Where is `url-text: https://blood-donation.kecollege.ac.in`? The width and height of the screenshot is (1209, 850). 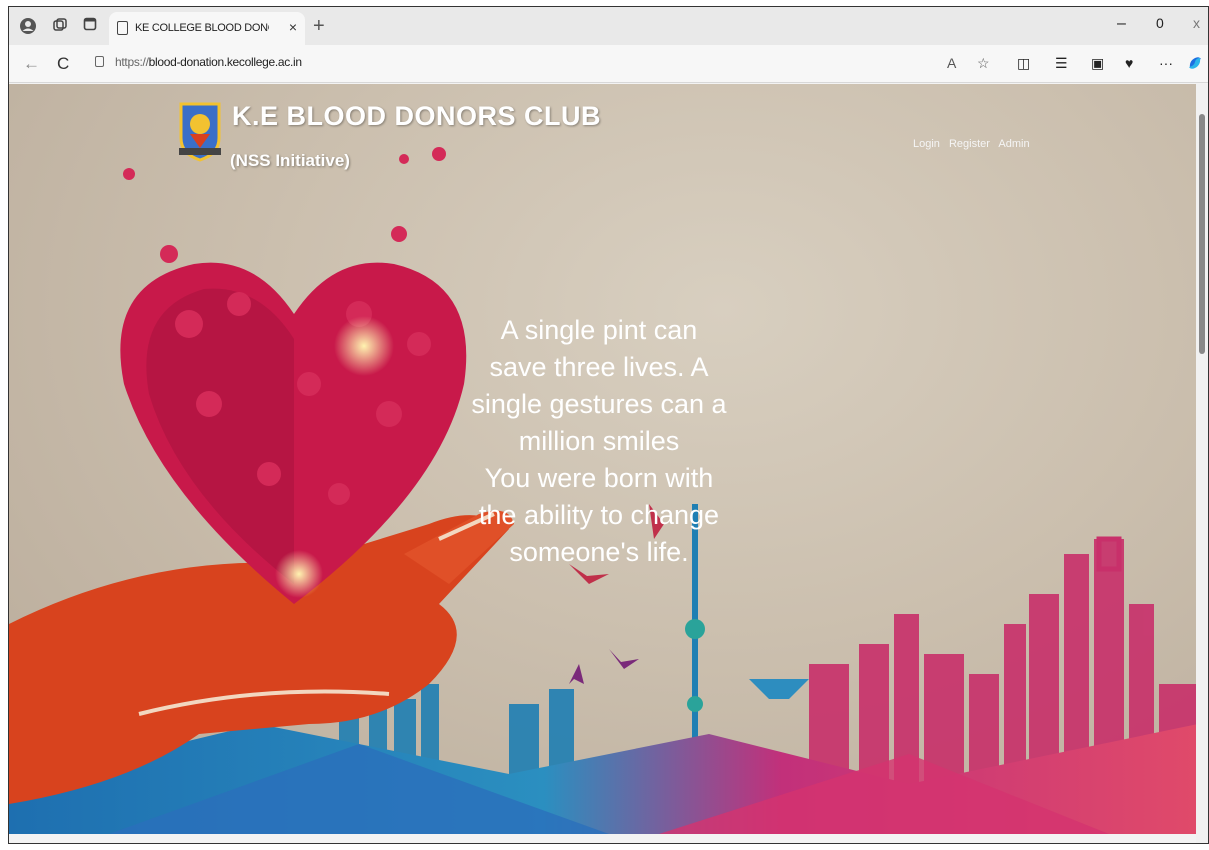
url-text: https://blood-donation.kecollege.ac.in is located at coordinates (208, 62).